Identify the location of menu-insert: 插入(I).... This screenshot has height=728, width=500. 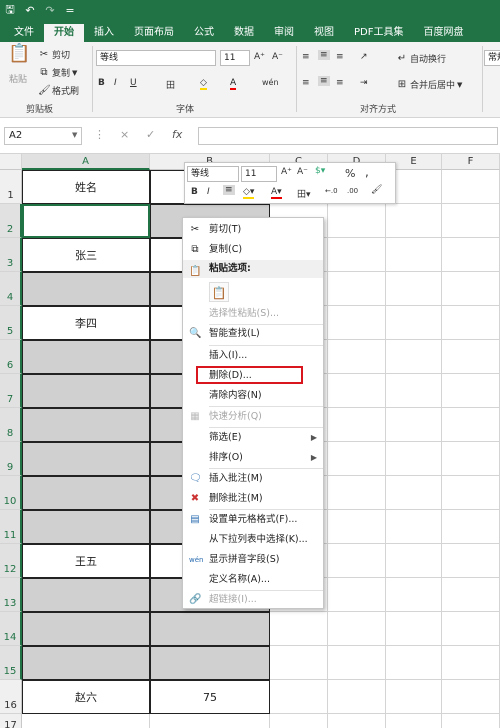
(253, 356).